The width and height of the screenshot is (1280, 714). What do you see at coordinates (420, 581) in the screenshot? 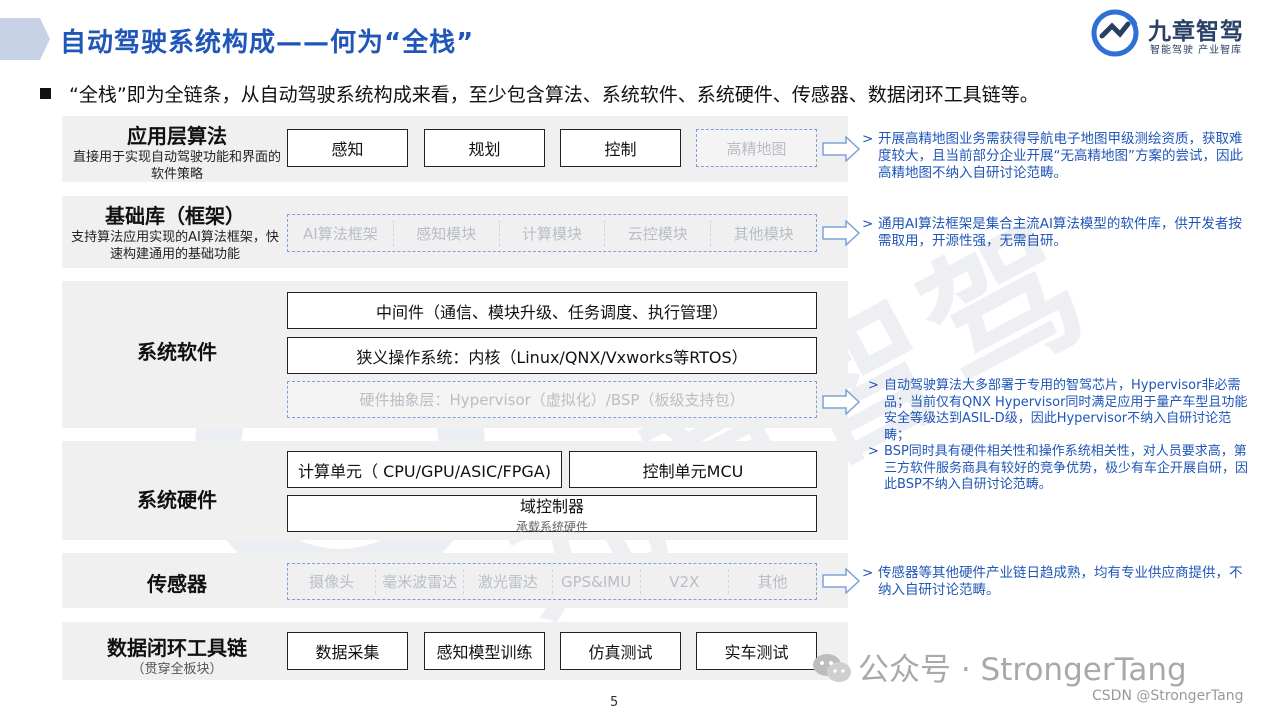
I see `sensor-mmwave-radar: 毫米波雷达` at bounding box center [420, 581].